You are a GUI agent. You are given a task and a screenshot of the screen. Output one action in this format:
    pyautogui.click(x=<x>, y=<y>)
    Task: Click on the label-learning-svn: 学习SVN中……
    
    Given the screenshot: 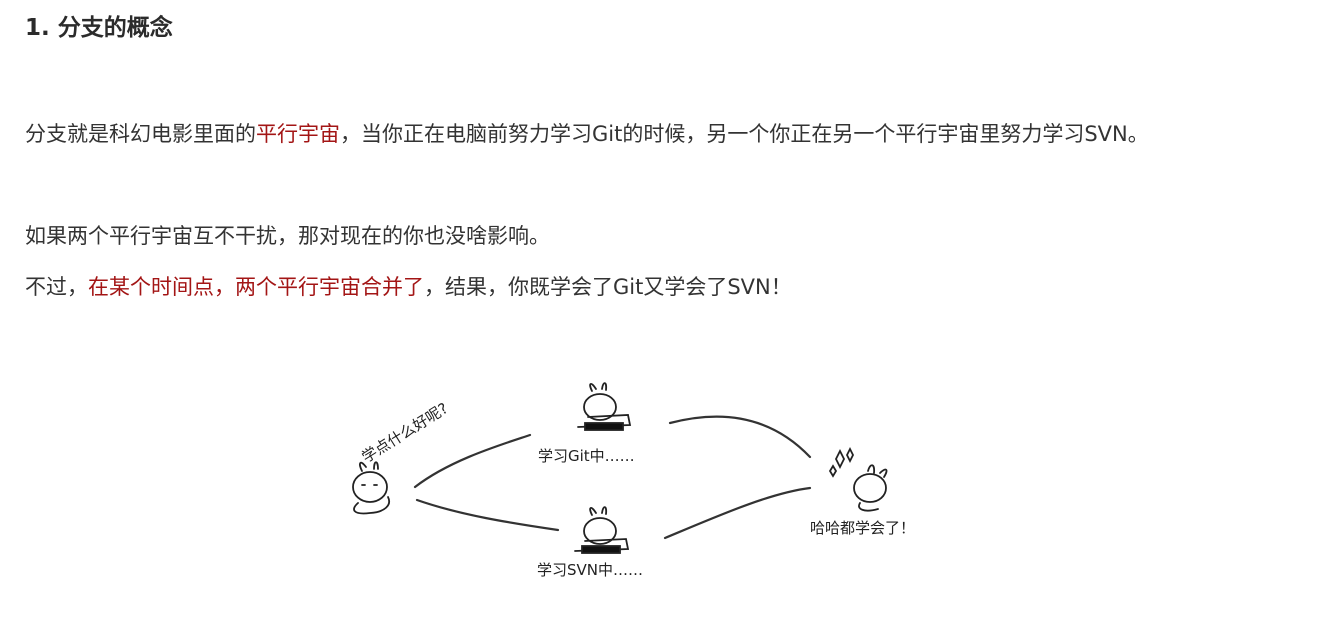 What is the action you would take?
    pyautogui.click(x=590, y=570)
    